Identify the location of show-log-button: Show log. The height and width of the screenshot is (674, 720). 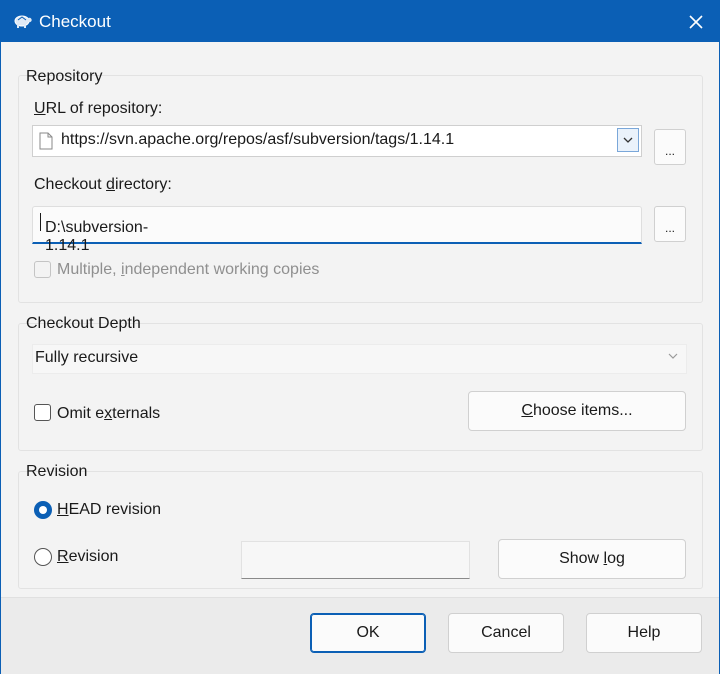
(592, 559).